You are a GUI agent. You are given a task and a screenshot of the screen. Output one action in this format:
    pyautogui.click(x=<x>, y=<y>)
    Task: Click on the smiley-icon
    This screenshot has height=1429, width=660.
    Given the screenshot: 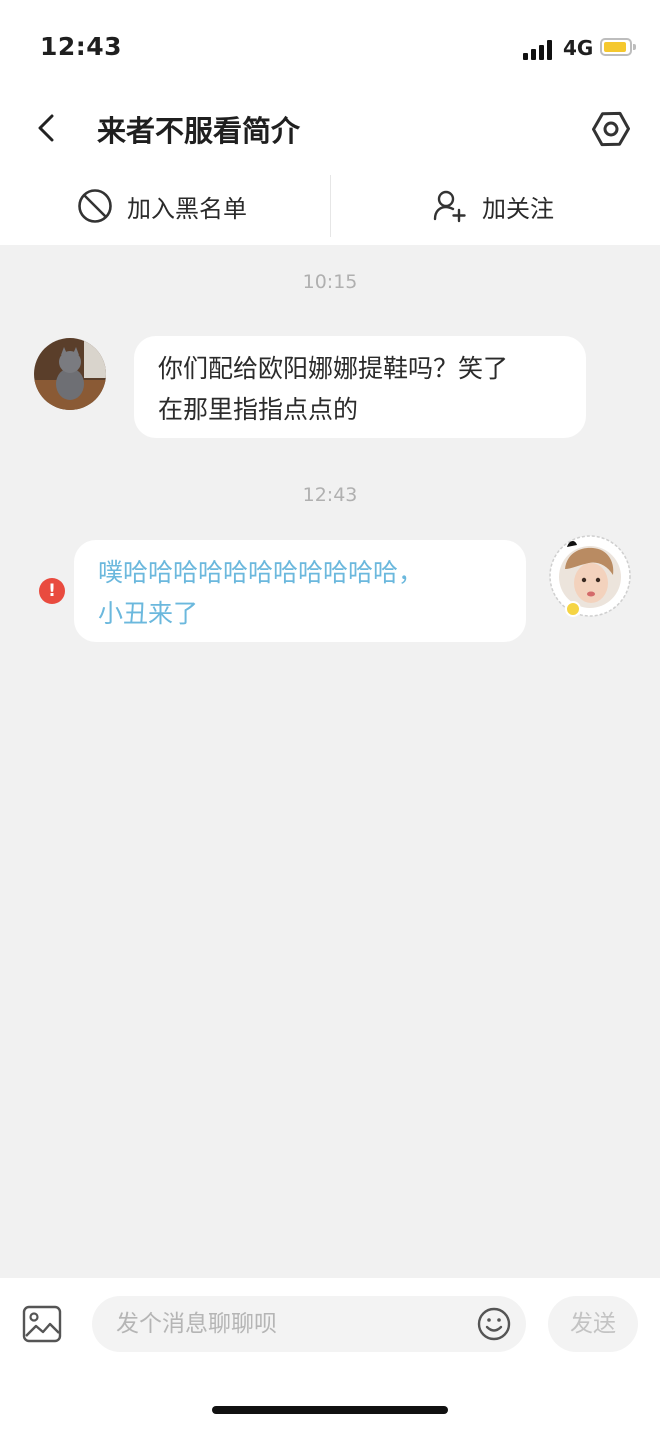 What is the action you would take?
    pyautogui.click(x=494, y=1324)
    